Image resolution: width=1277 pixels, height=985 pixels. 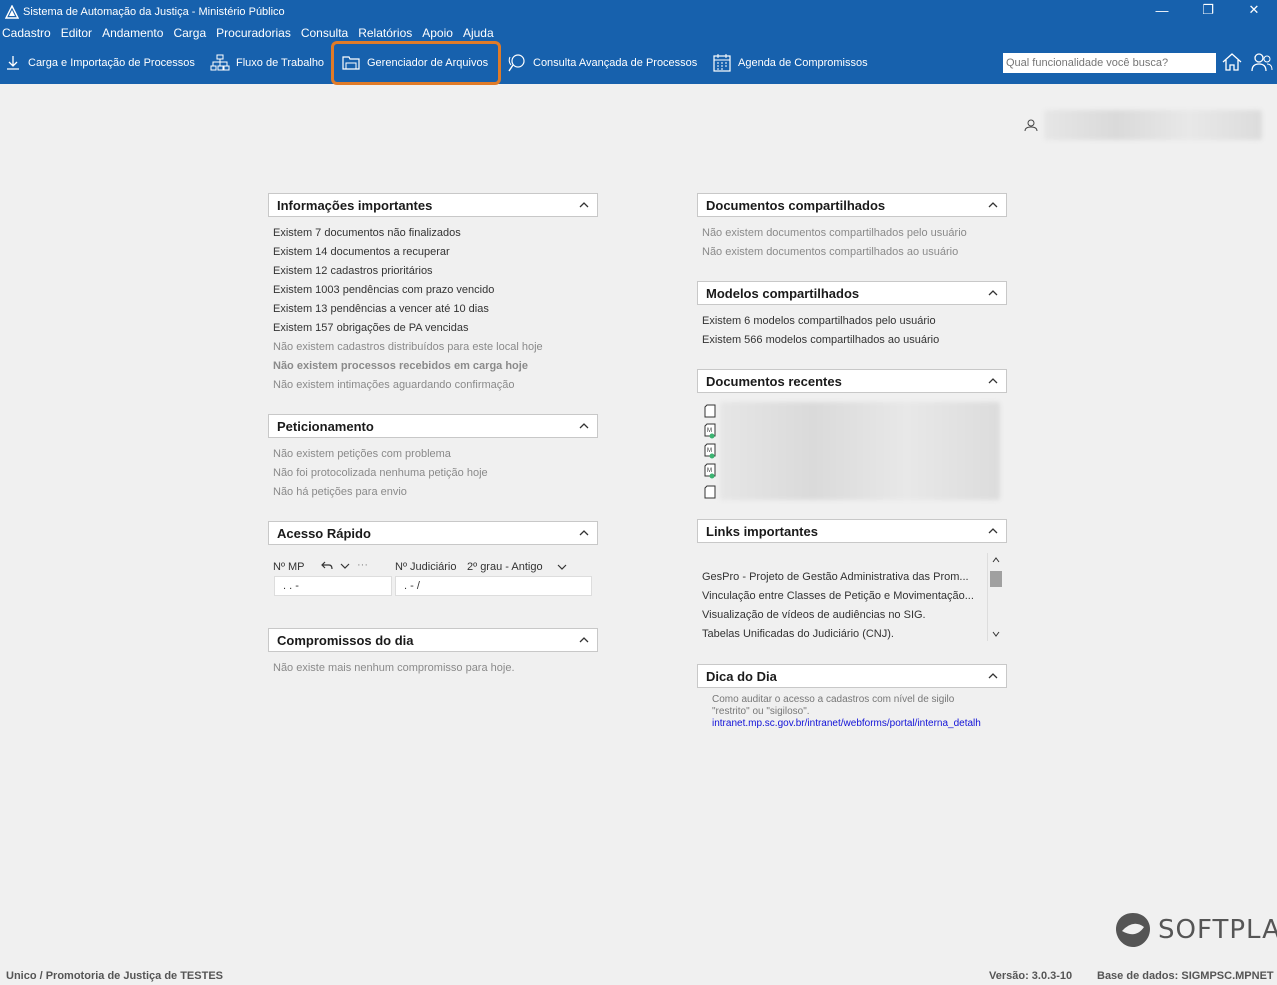 I want to click on users-icon, so click(x=1262, y=62).